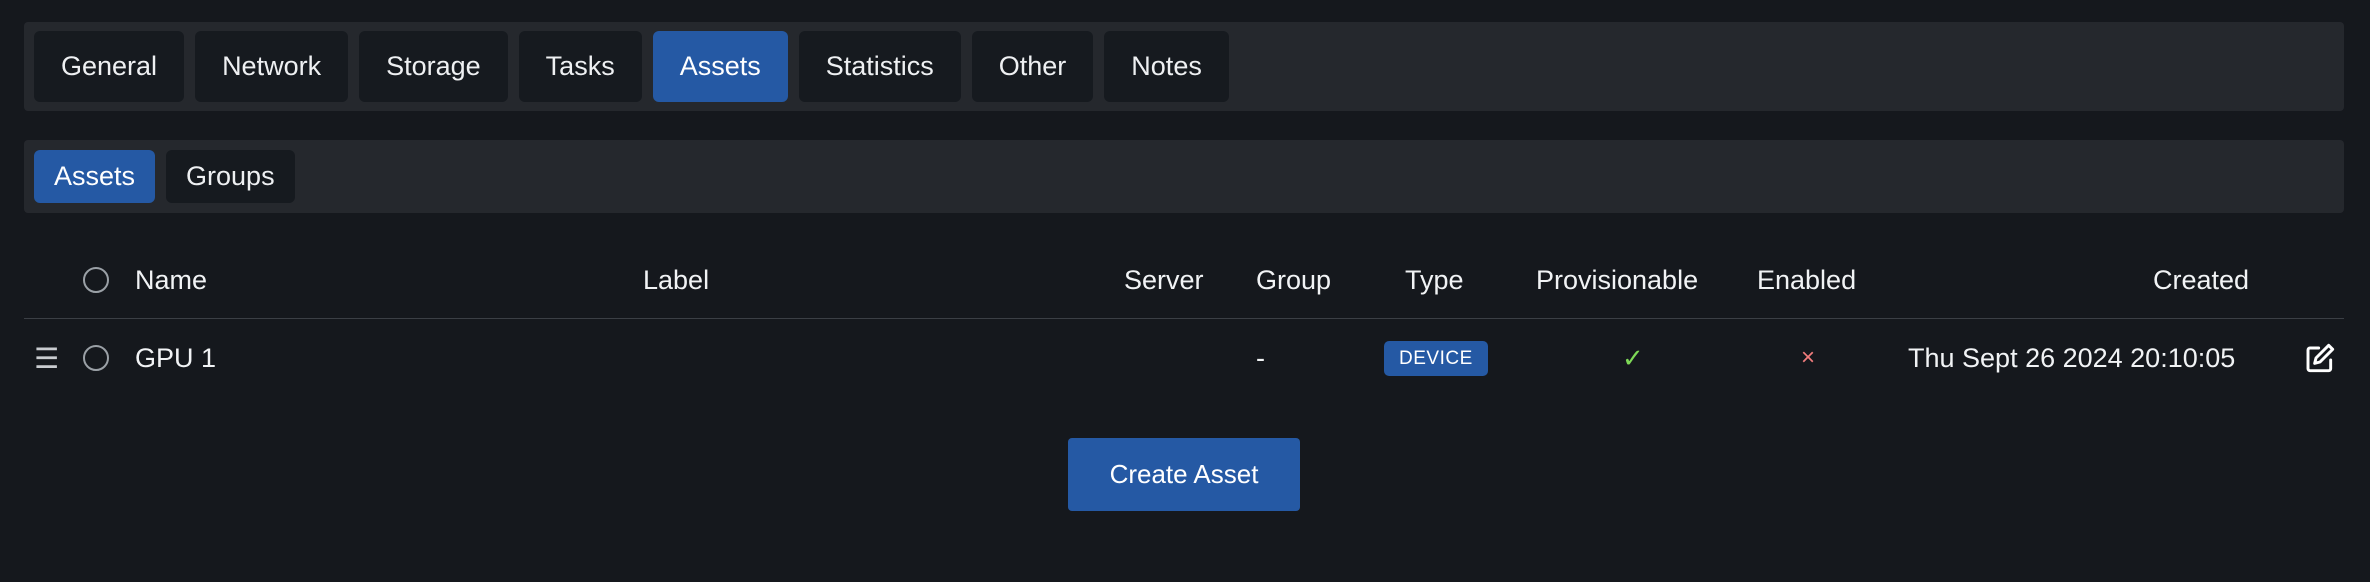  I want to click on cross-icon: ×, so click(1808, 357).